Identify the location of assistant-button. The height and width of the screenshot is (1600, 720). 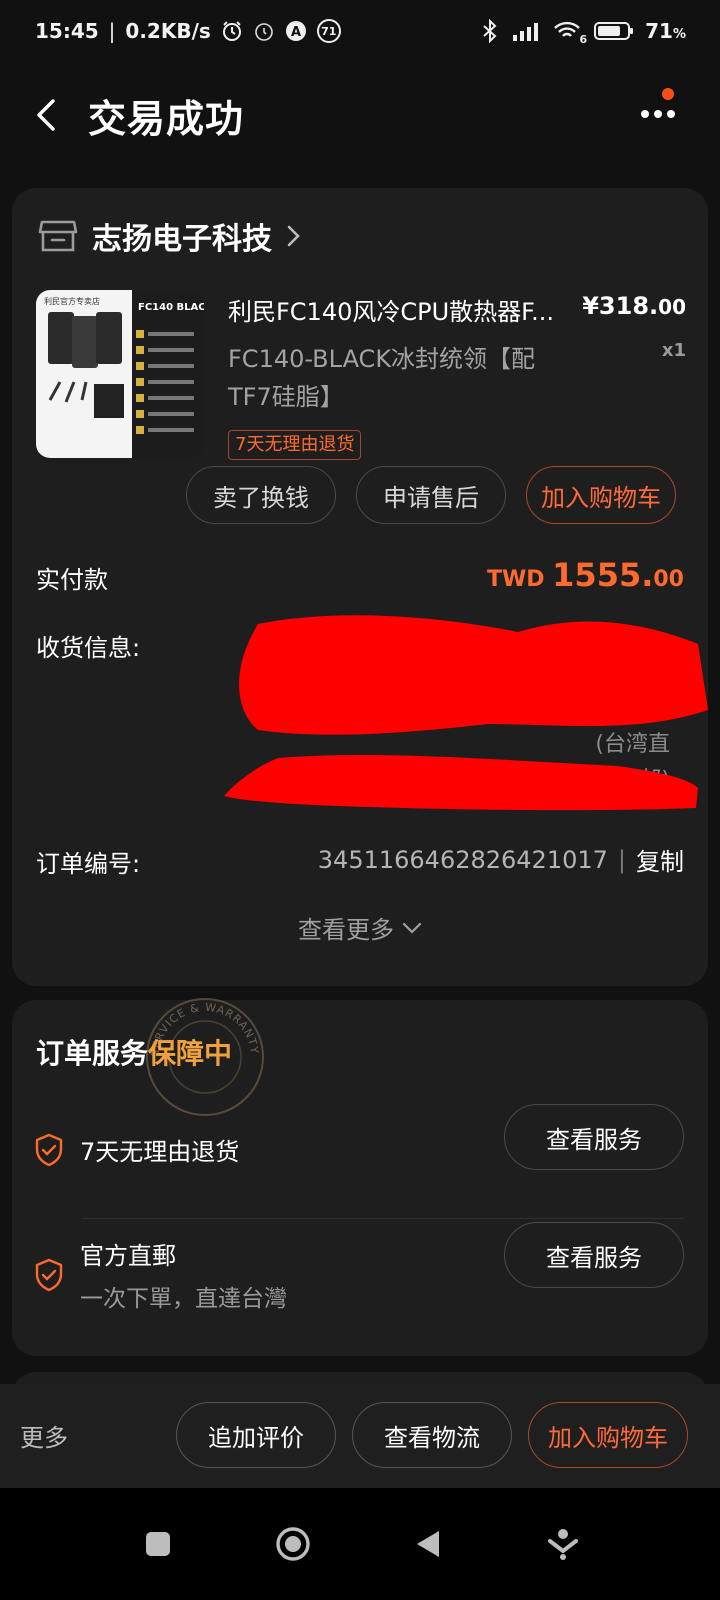
(563, 1544).